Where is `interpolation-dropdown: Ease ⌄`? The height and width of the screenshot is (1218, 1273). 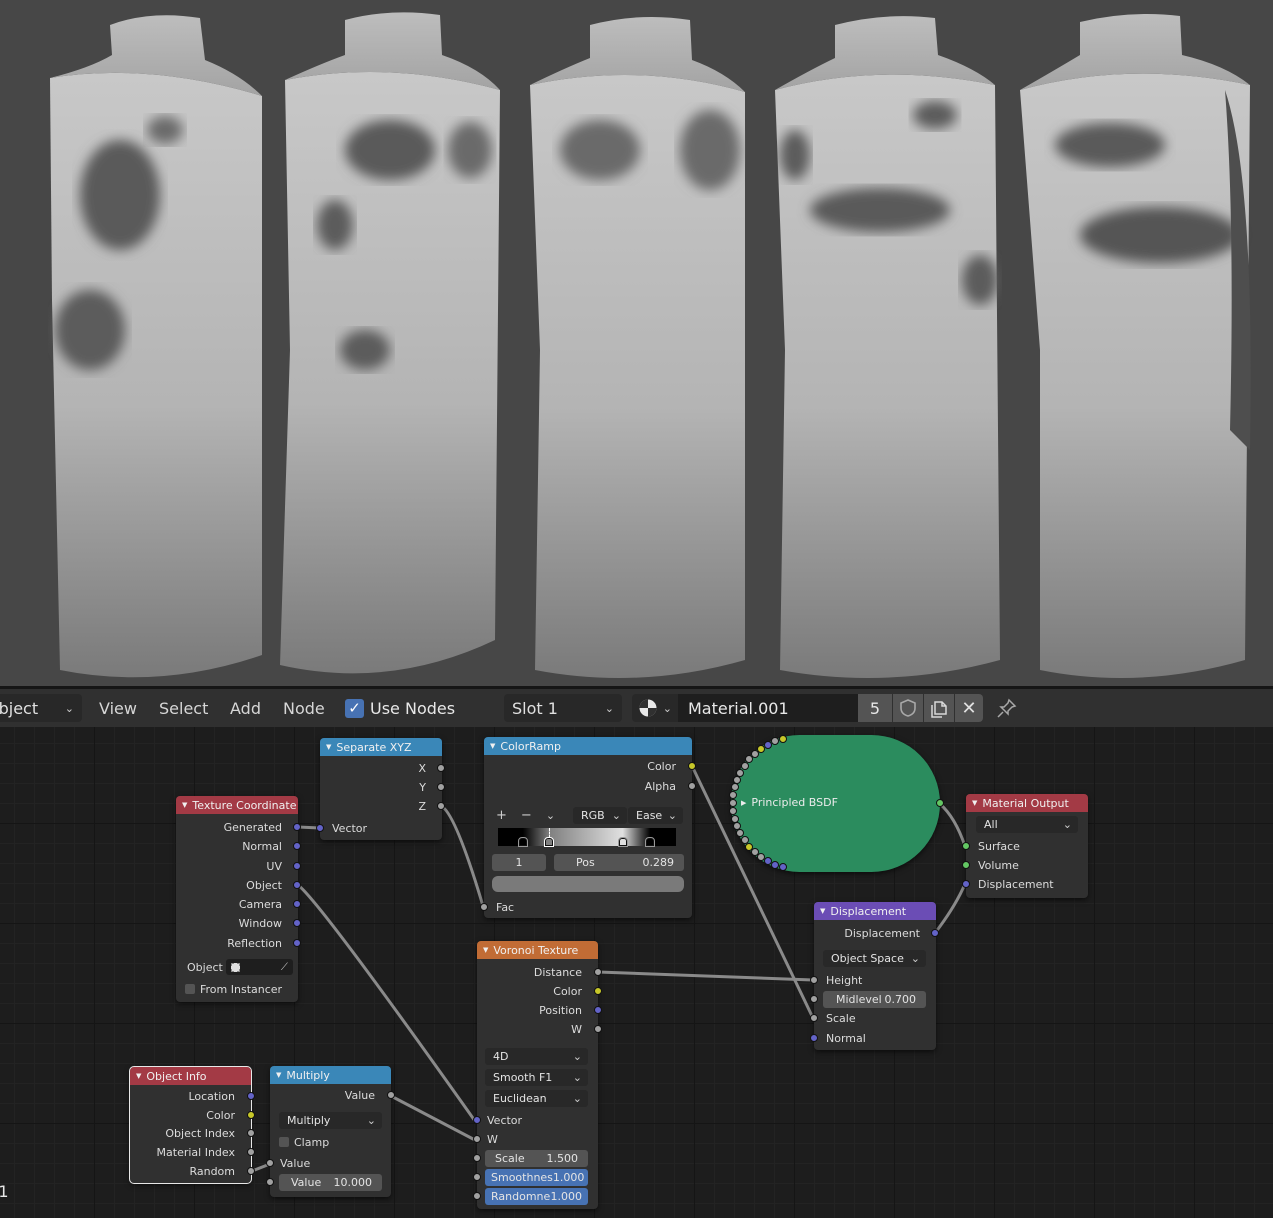 interpolation-dropdown: Ease ⌄ is located at coordinates (655, 815).